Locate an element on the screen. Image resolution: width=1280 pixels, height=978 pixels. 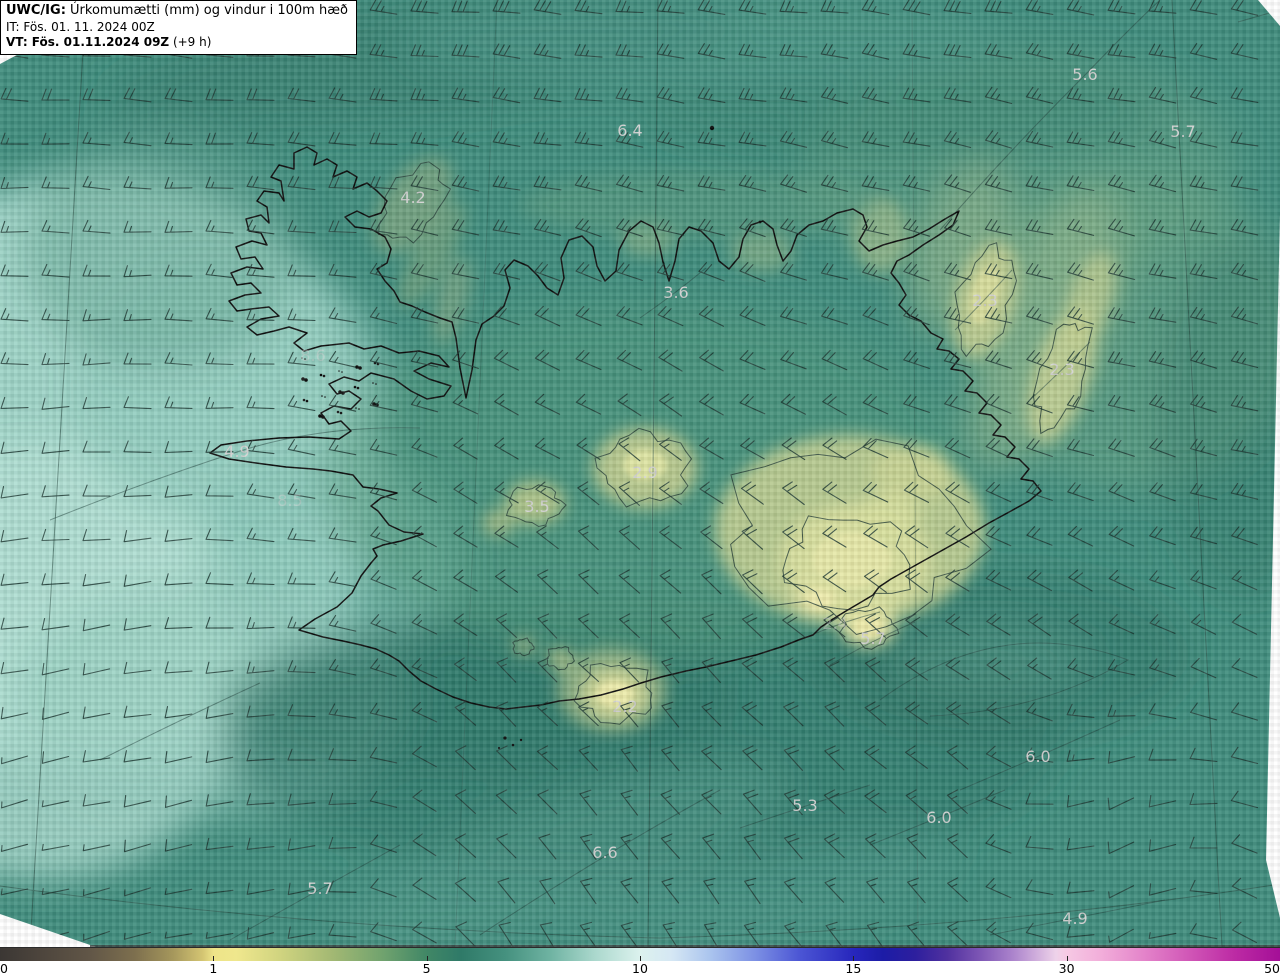
colorbar-tick-label: 1 is located at coordinates (213, 968).